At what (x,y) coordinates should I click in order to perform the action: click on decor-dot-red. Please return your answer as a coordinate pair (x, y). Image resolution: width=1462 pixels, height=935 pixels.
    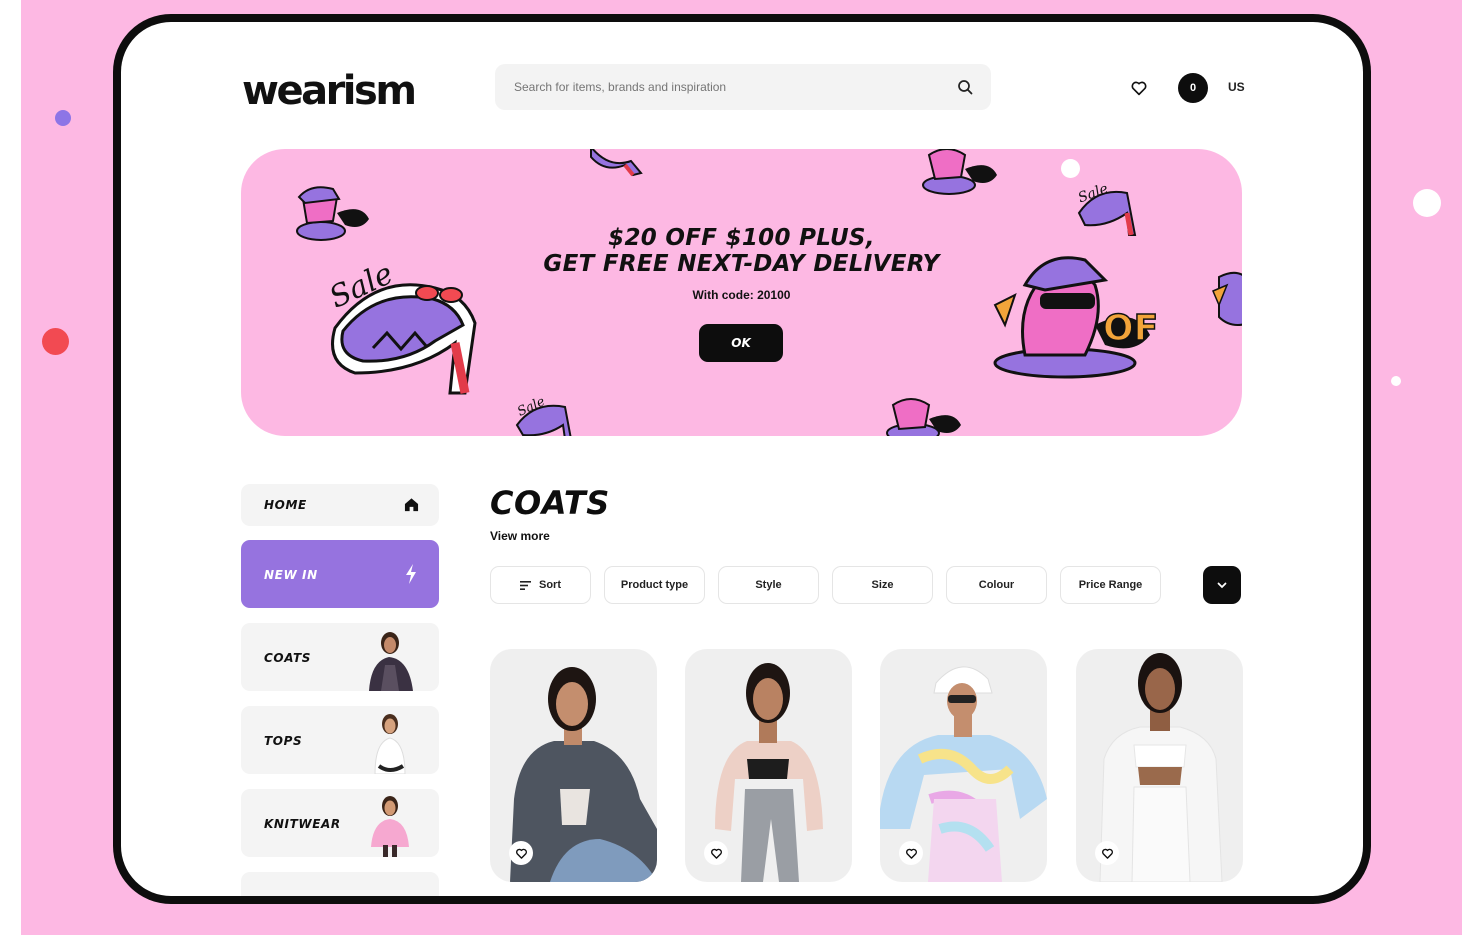
    Looking at the image, I should click on (55, 341).